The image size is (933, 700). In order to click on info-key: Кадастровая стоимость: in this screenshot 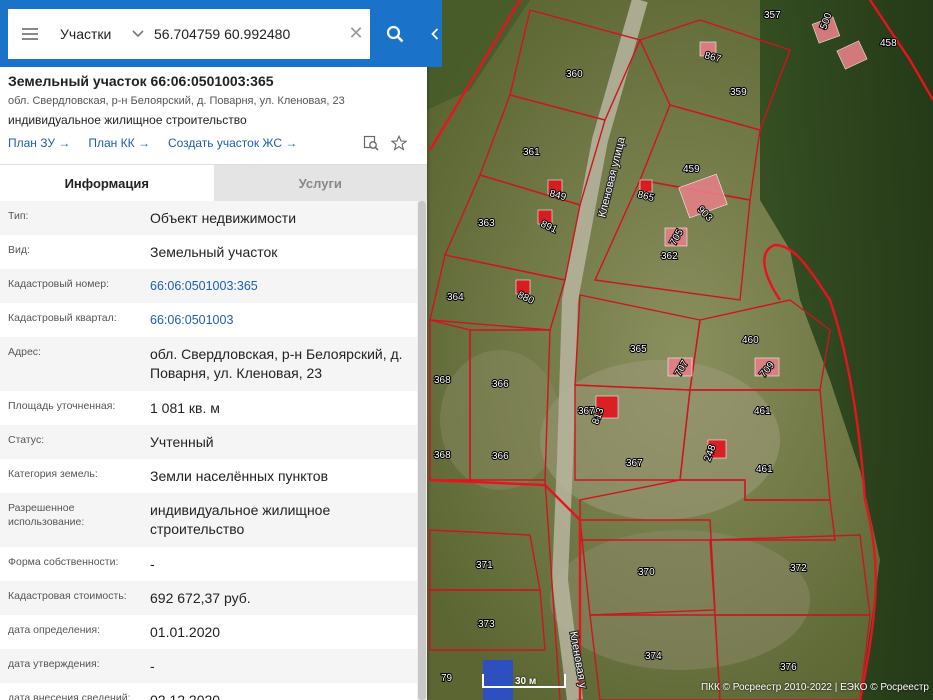, I will do `click(67, 596)`.